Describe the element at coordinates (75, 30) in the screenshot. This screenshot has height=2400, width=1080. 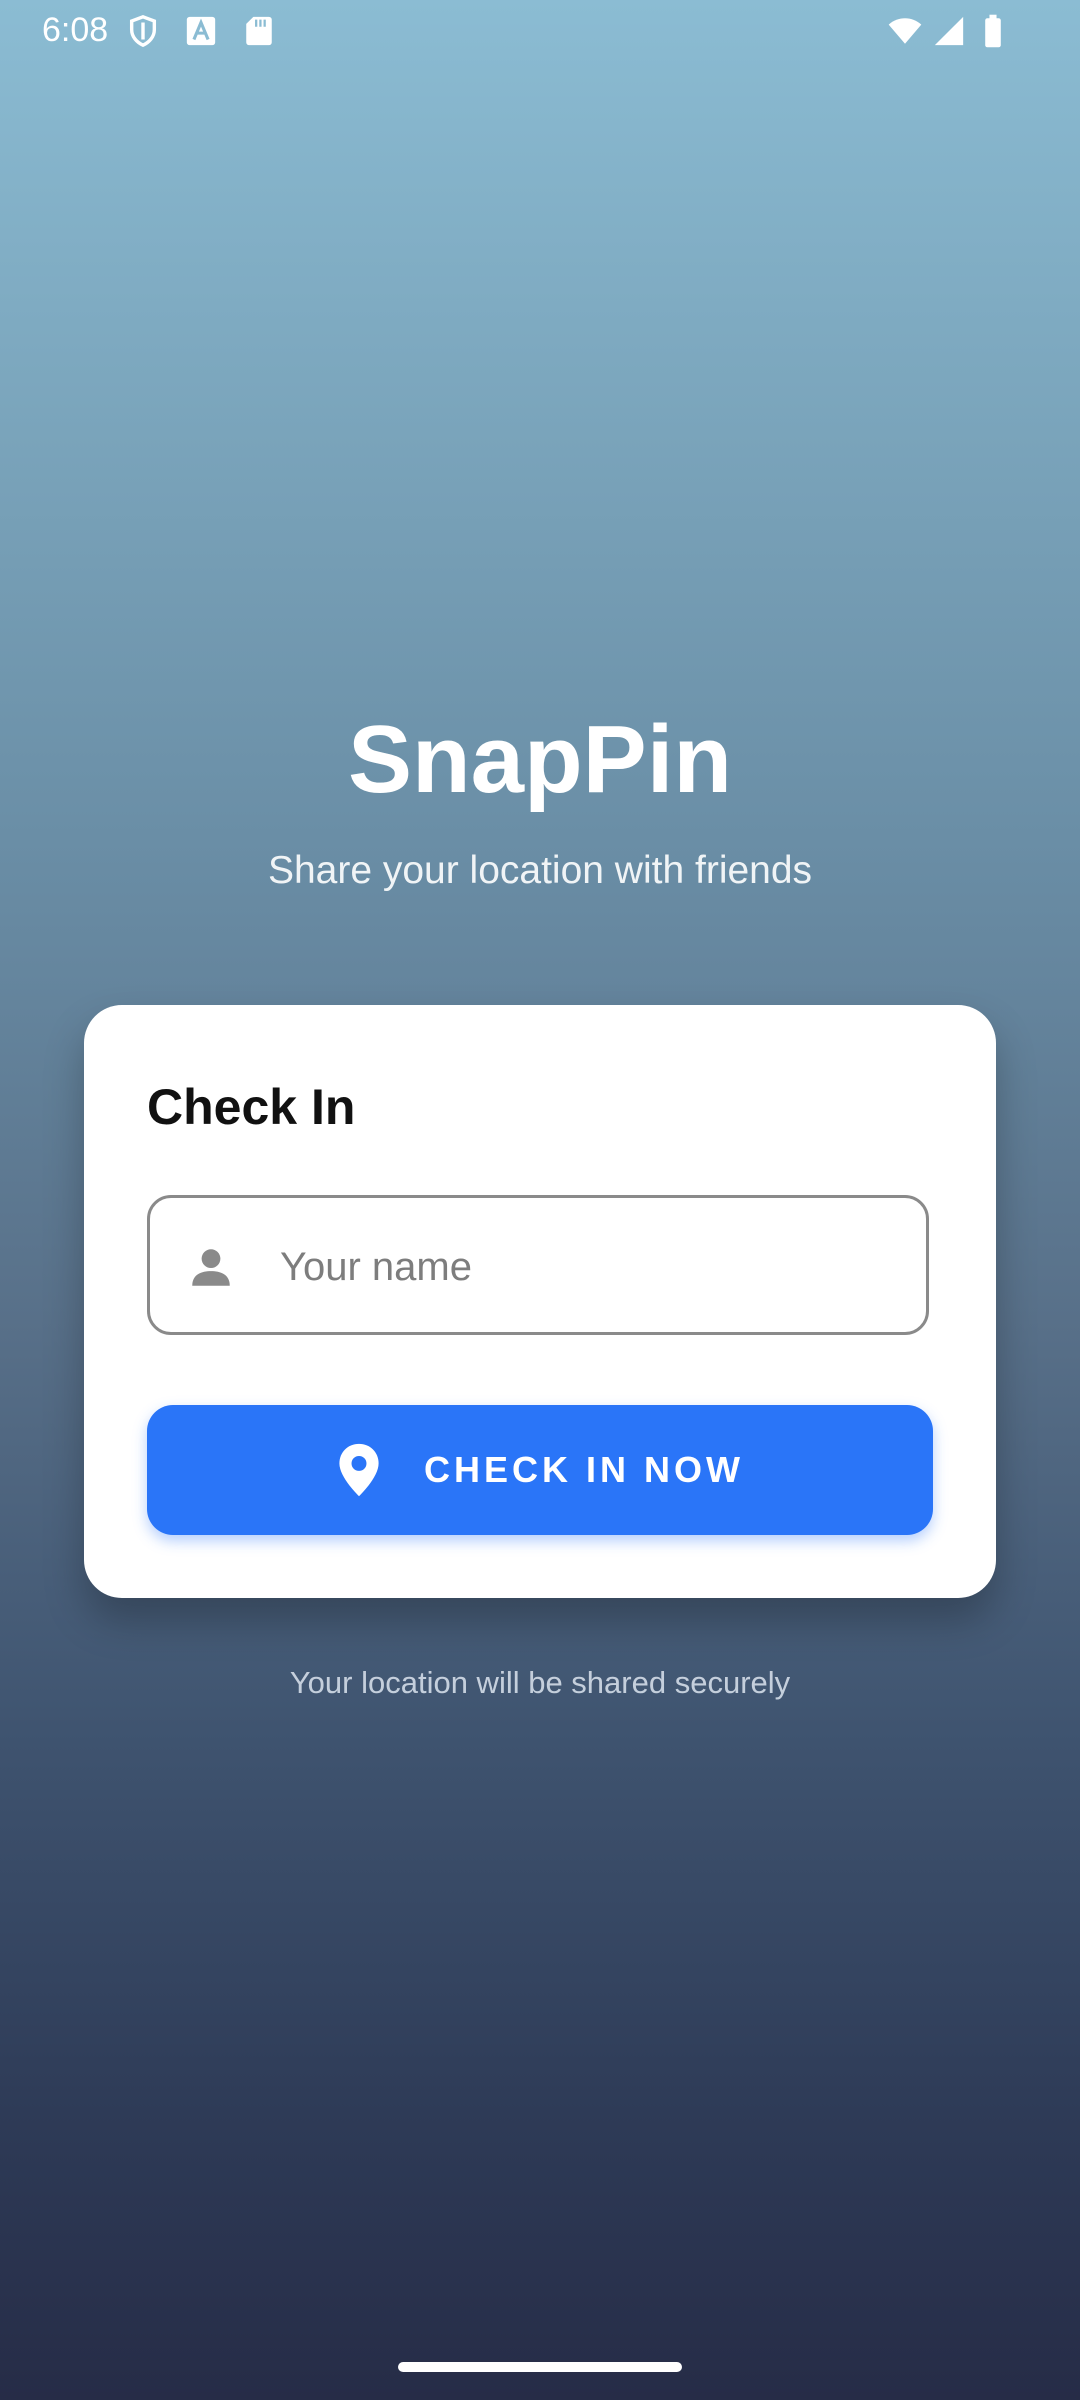
I see `status-time: 6:08` at that location.